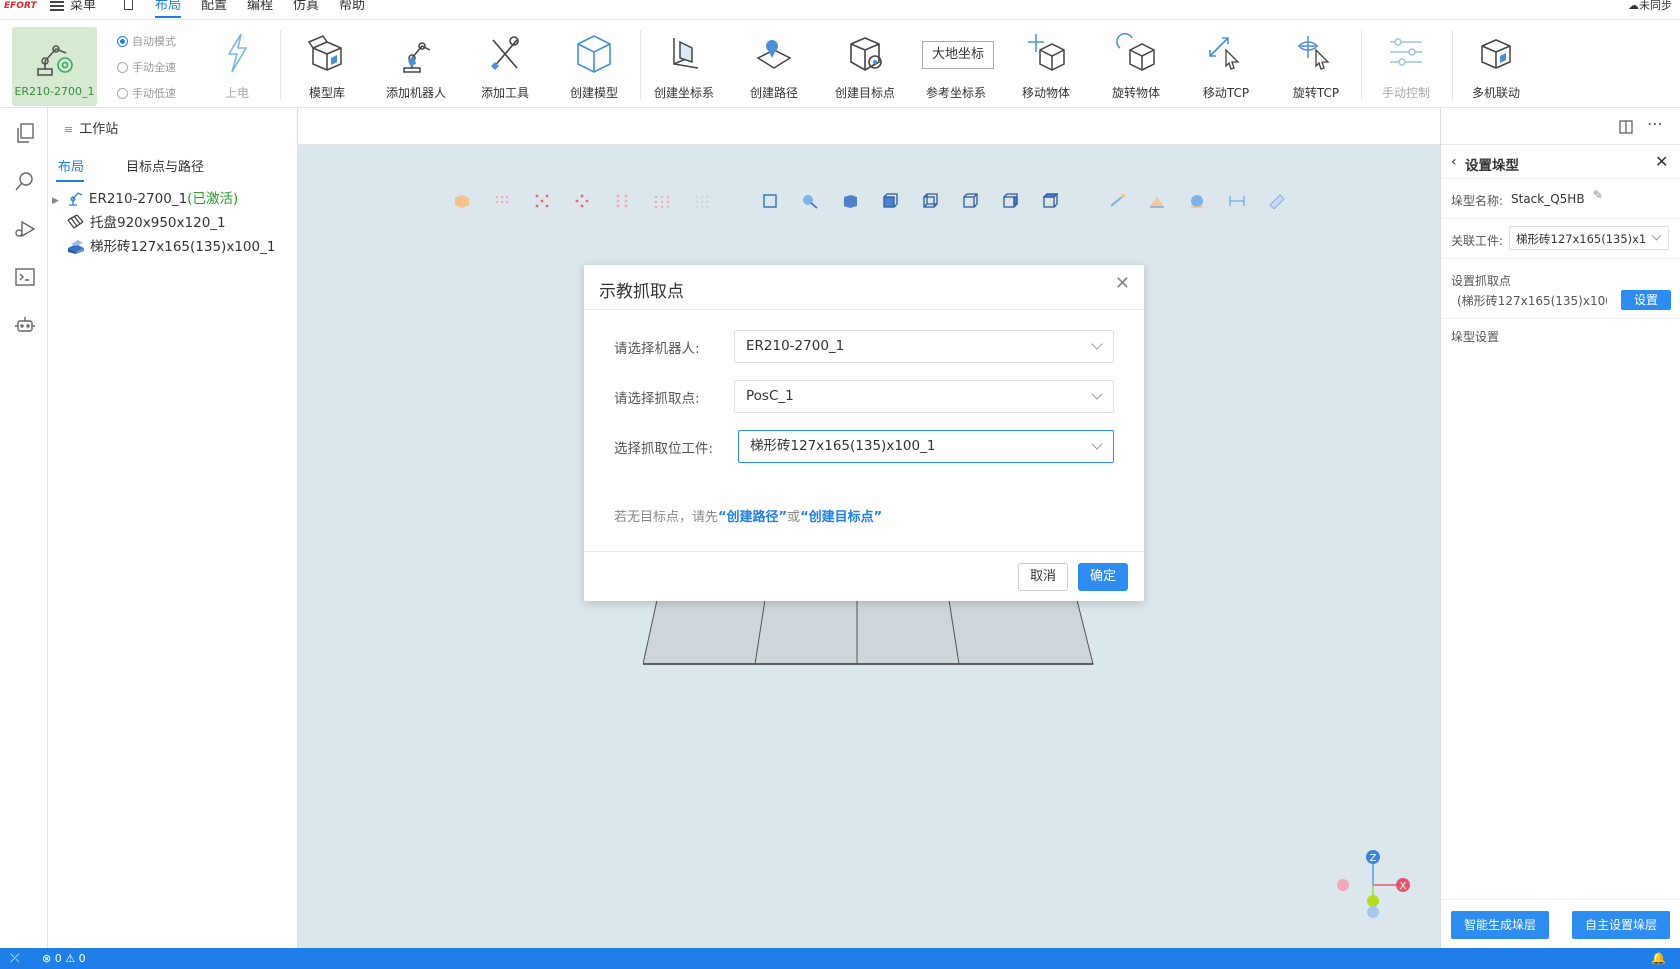 The width and height of the screenshot is (1680, 969). What do you see at coordinates (25, 325) in the screenshot?
I see `robot-icon` at bounding box center [25, 325].